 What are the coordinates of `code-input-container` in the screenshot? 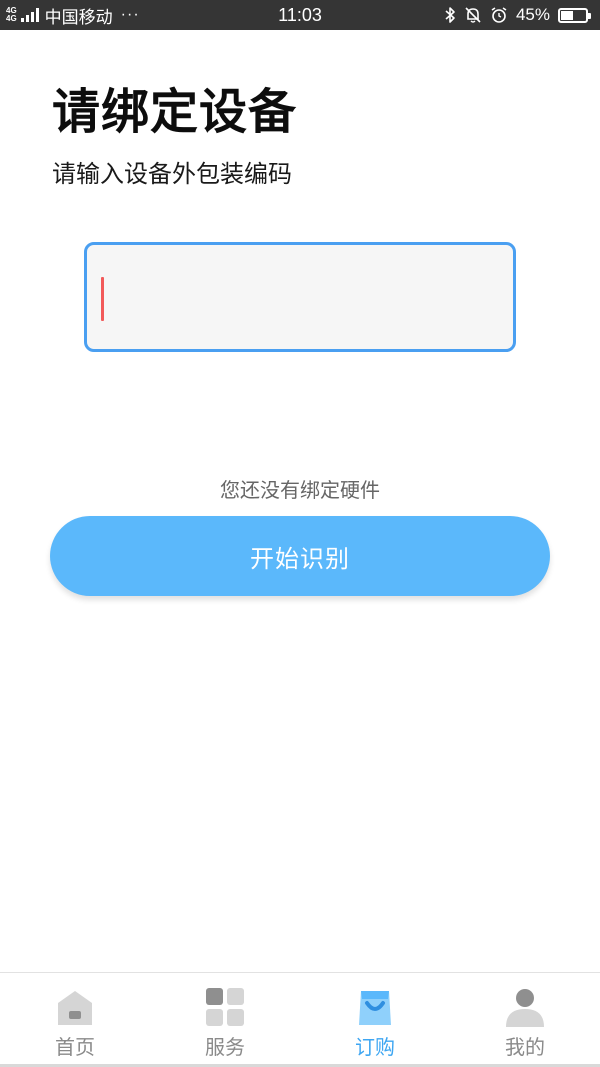 It's located at (300, 297).